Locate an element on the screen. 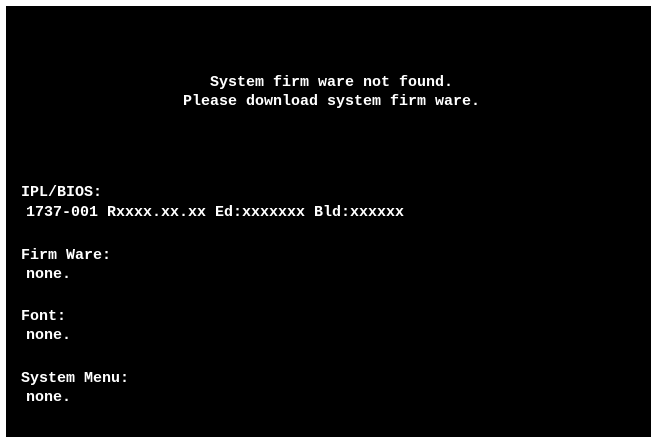  system-menu-label: System Menu: is located at coordinates (75, 378).